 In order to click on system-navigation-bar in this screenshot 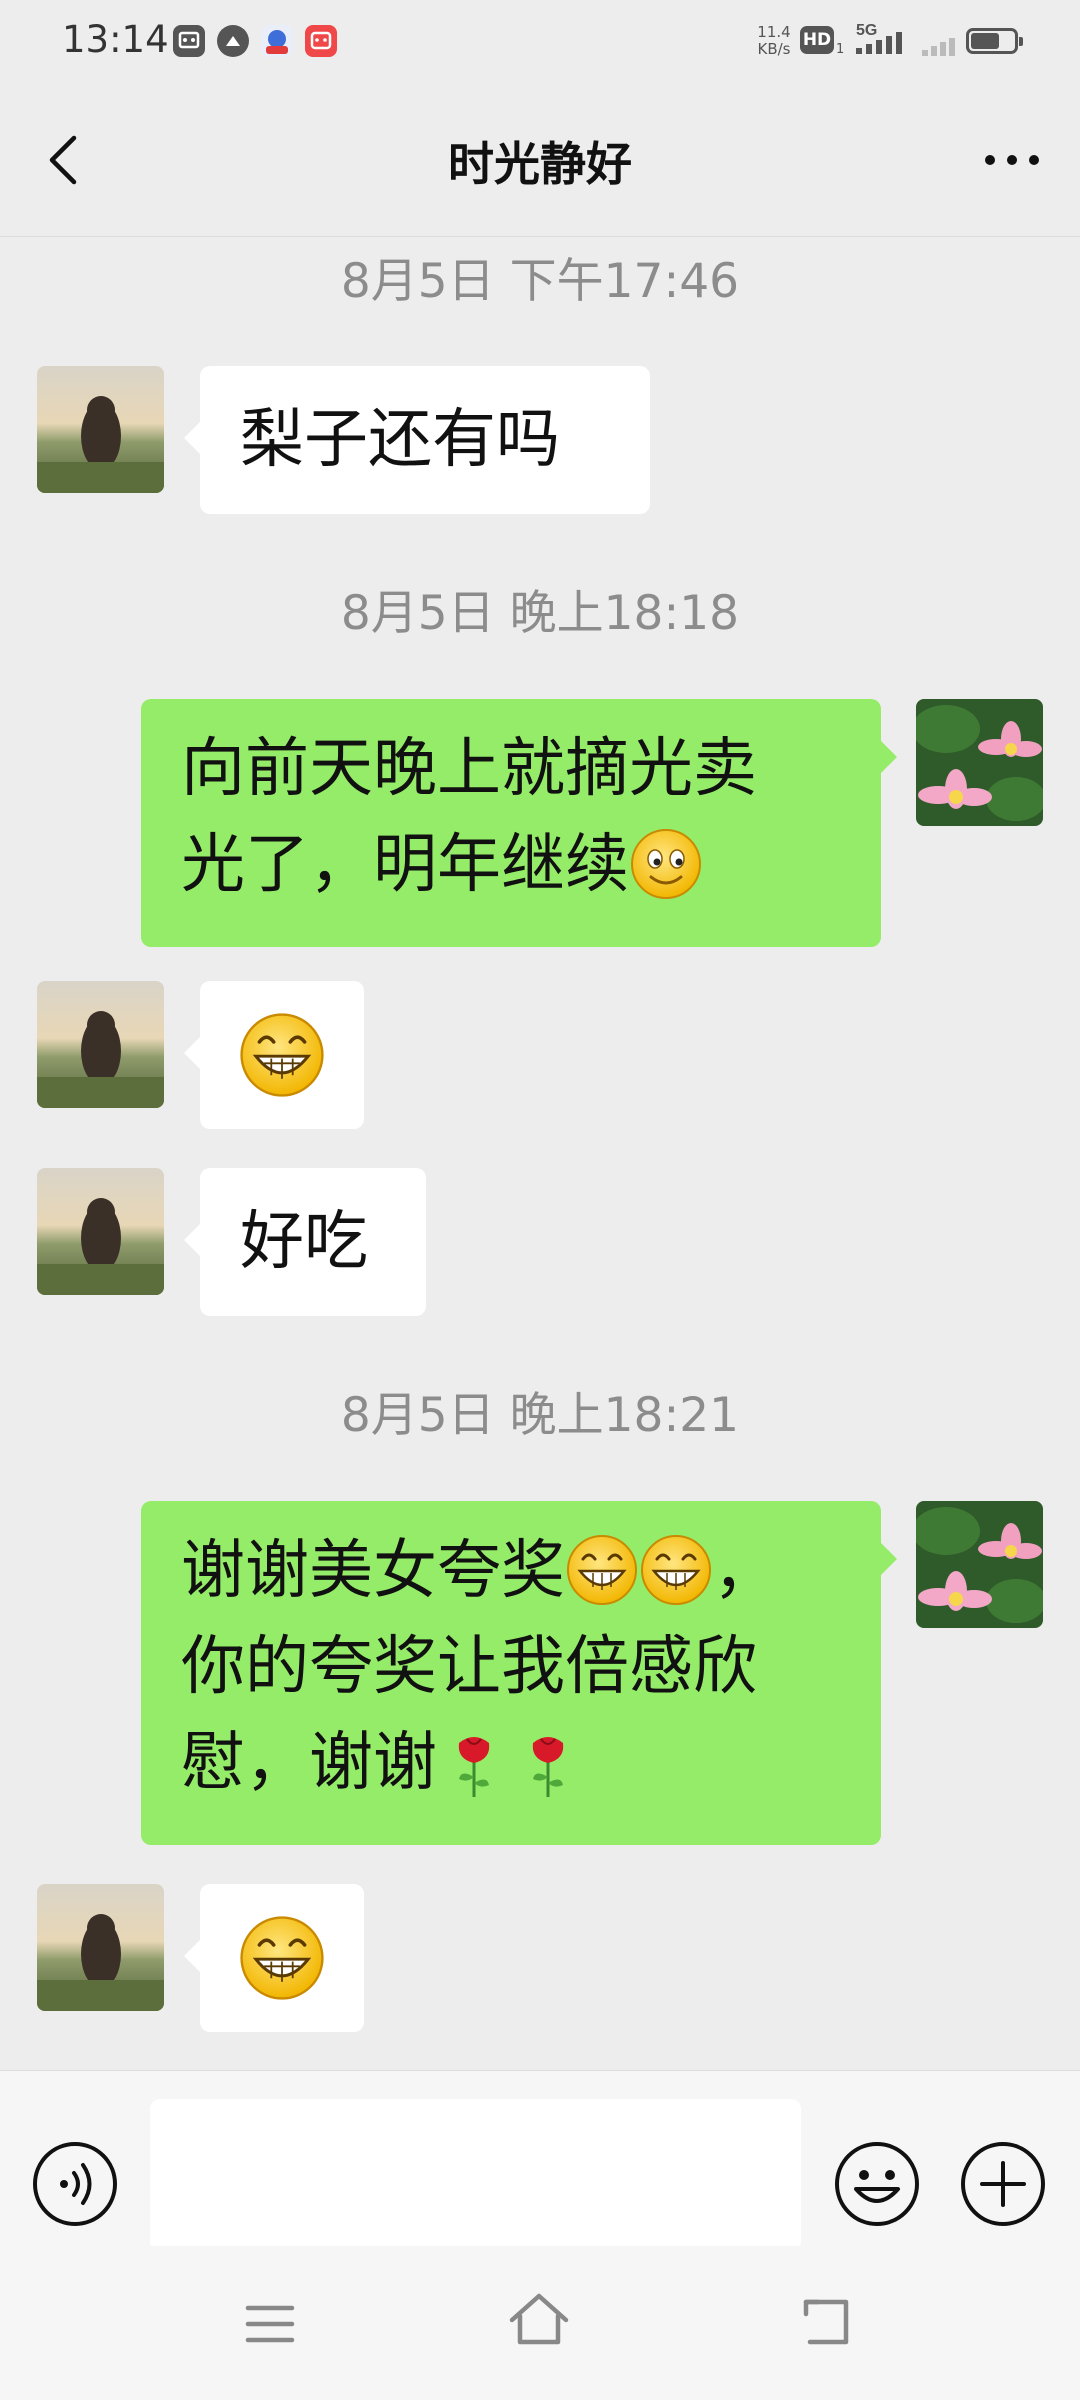, I will do `click(540, 2323)`.